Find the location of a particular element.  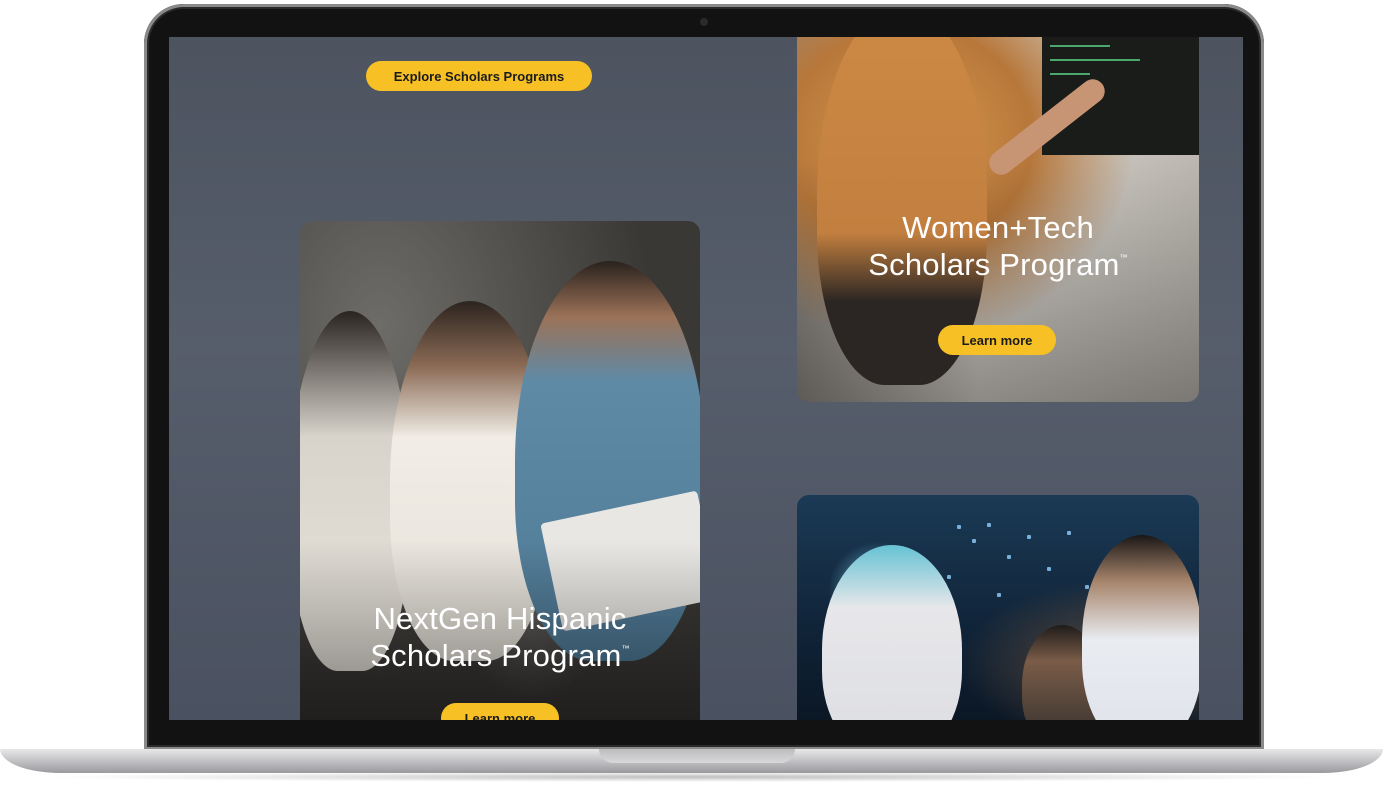

explore-scholars-button: Explore Scholars Programs is located at coordinates (479, 76).